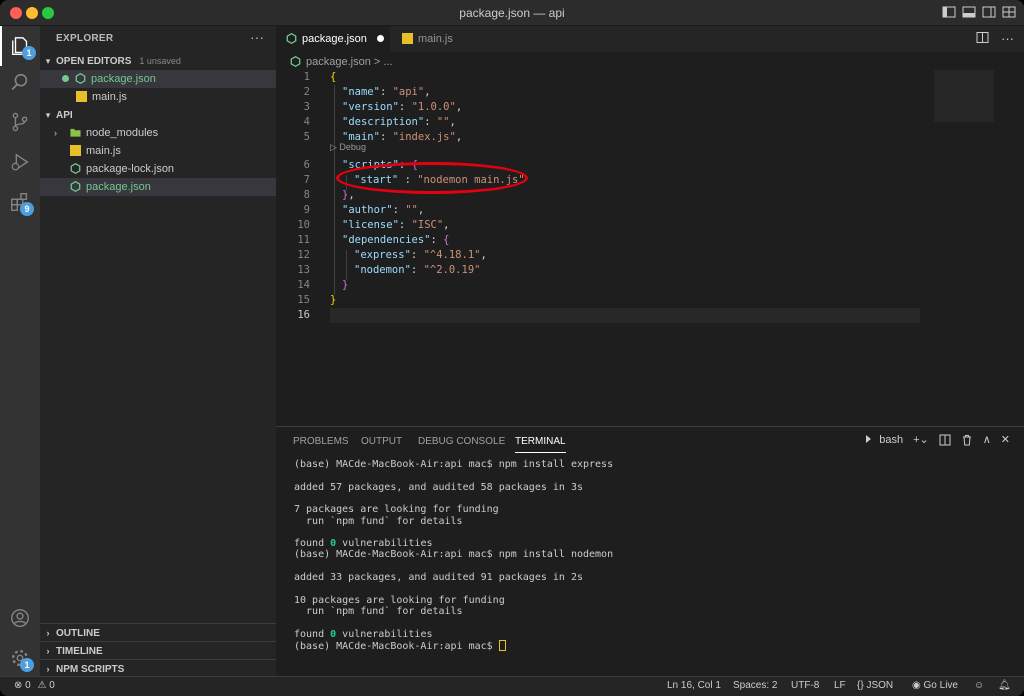  I want to click on tab-package-json: package.json, so click(333, 39).